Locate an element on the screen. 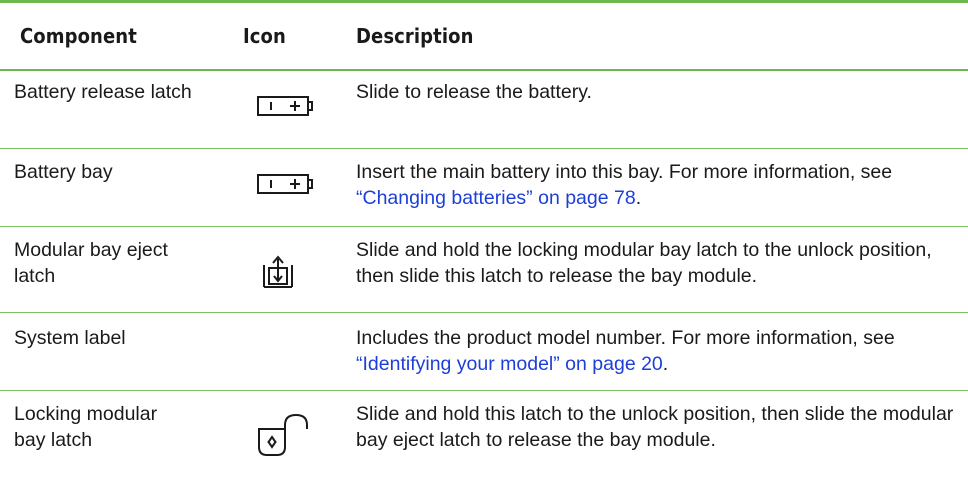 The height and width of the screenshot is (480, 968). component-description: Slide to release the battery. is located at coordinates (474, 92).